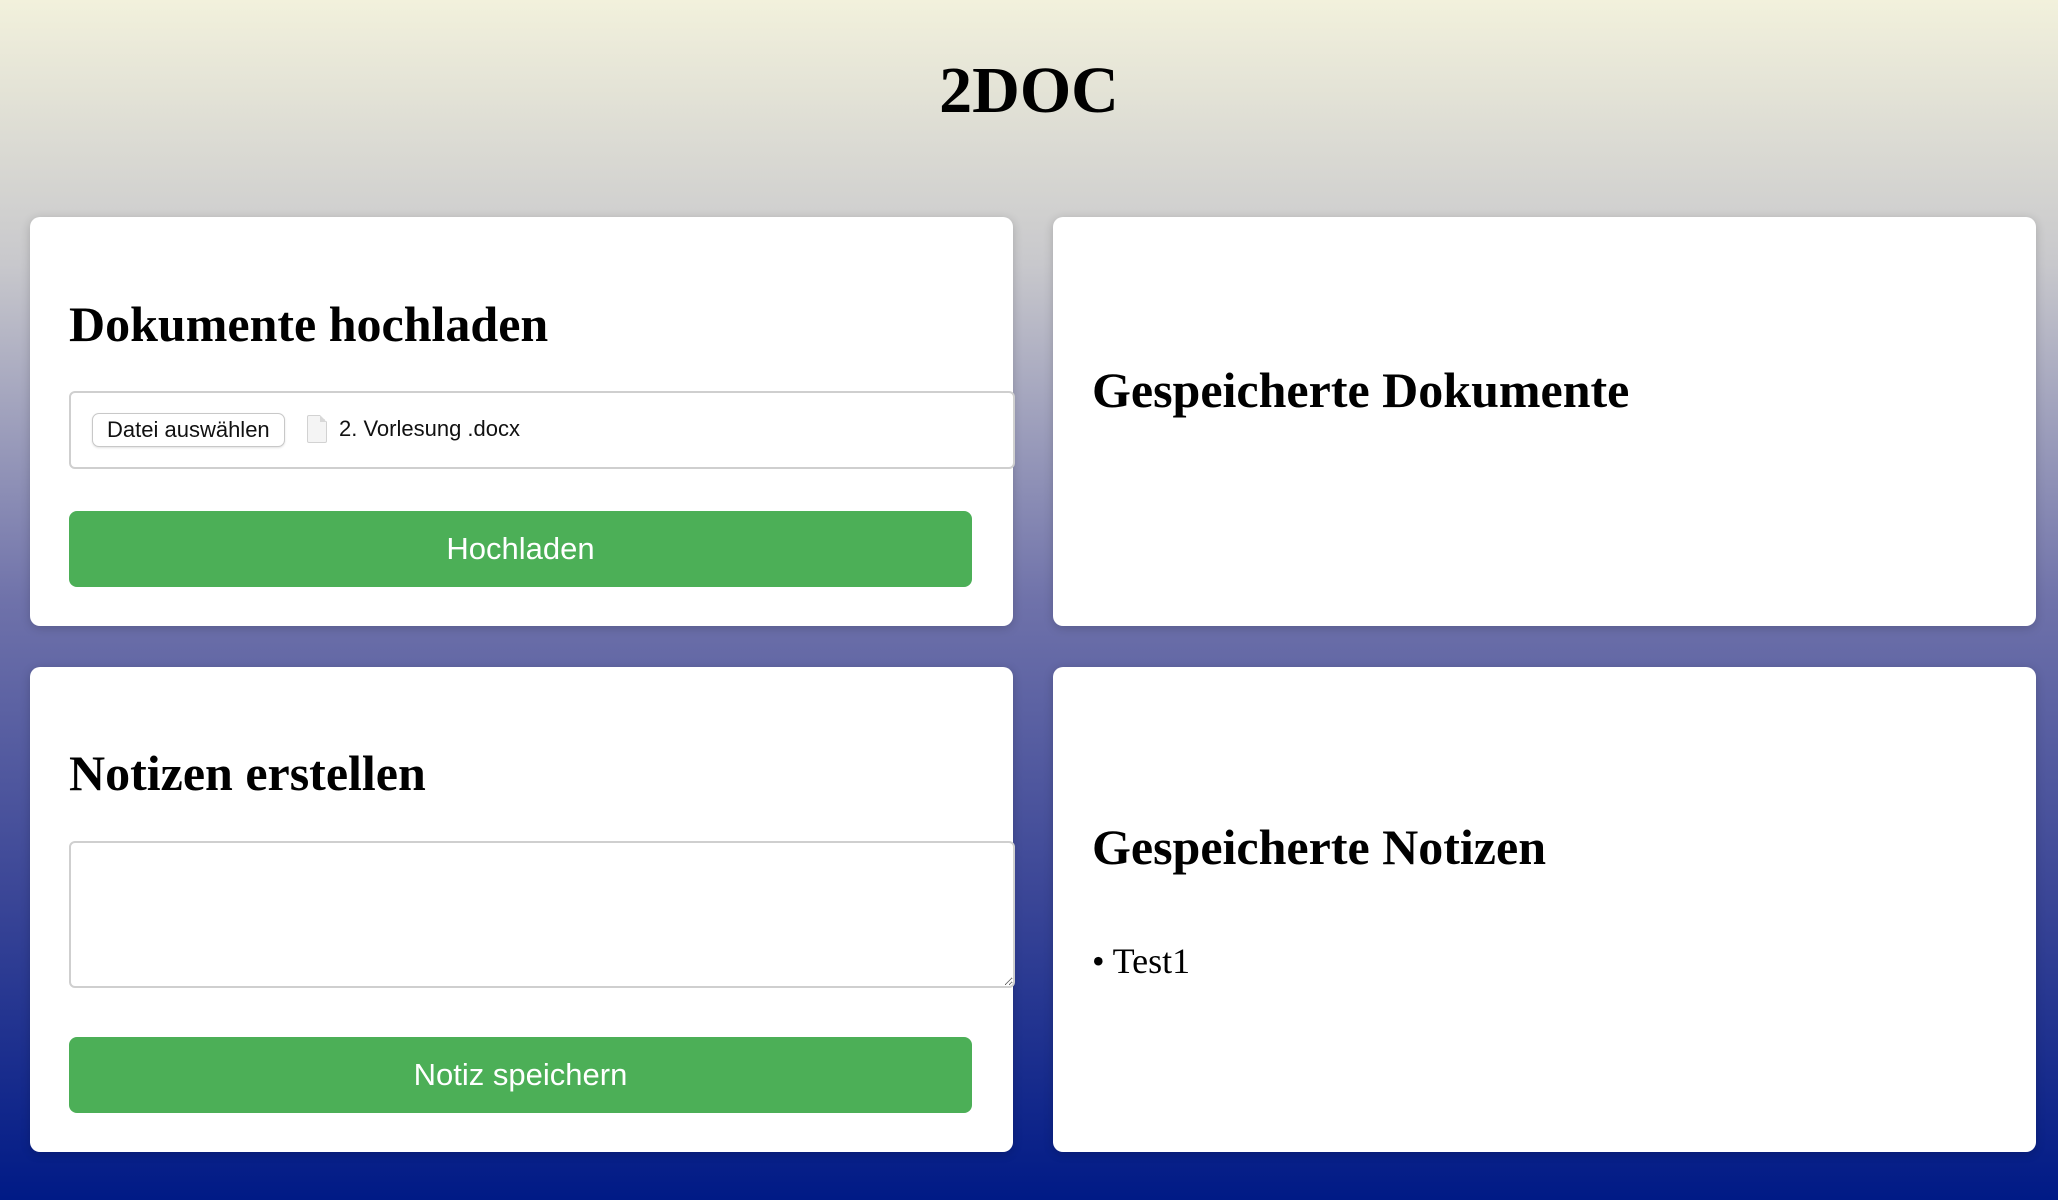 This screenshot has width=2058, height=1200. What do you see at coordinates (188, 430) in the screenshot?
I see `choose-file-button: Datei auswählen` at bounding box center [188, 430].